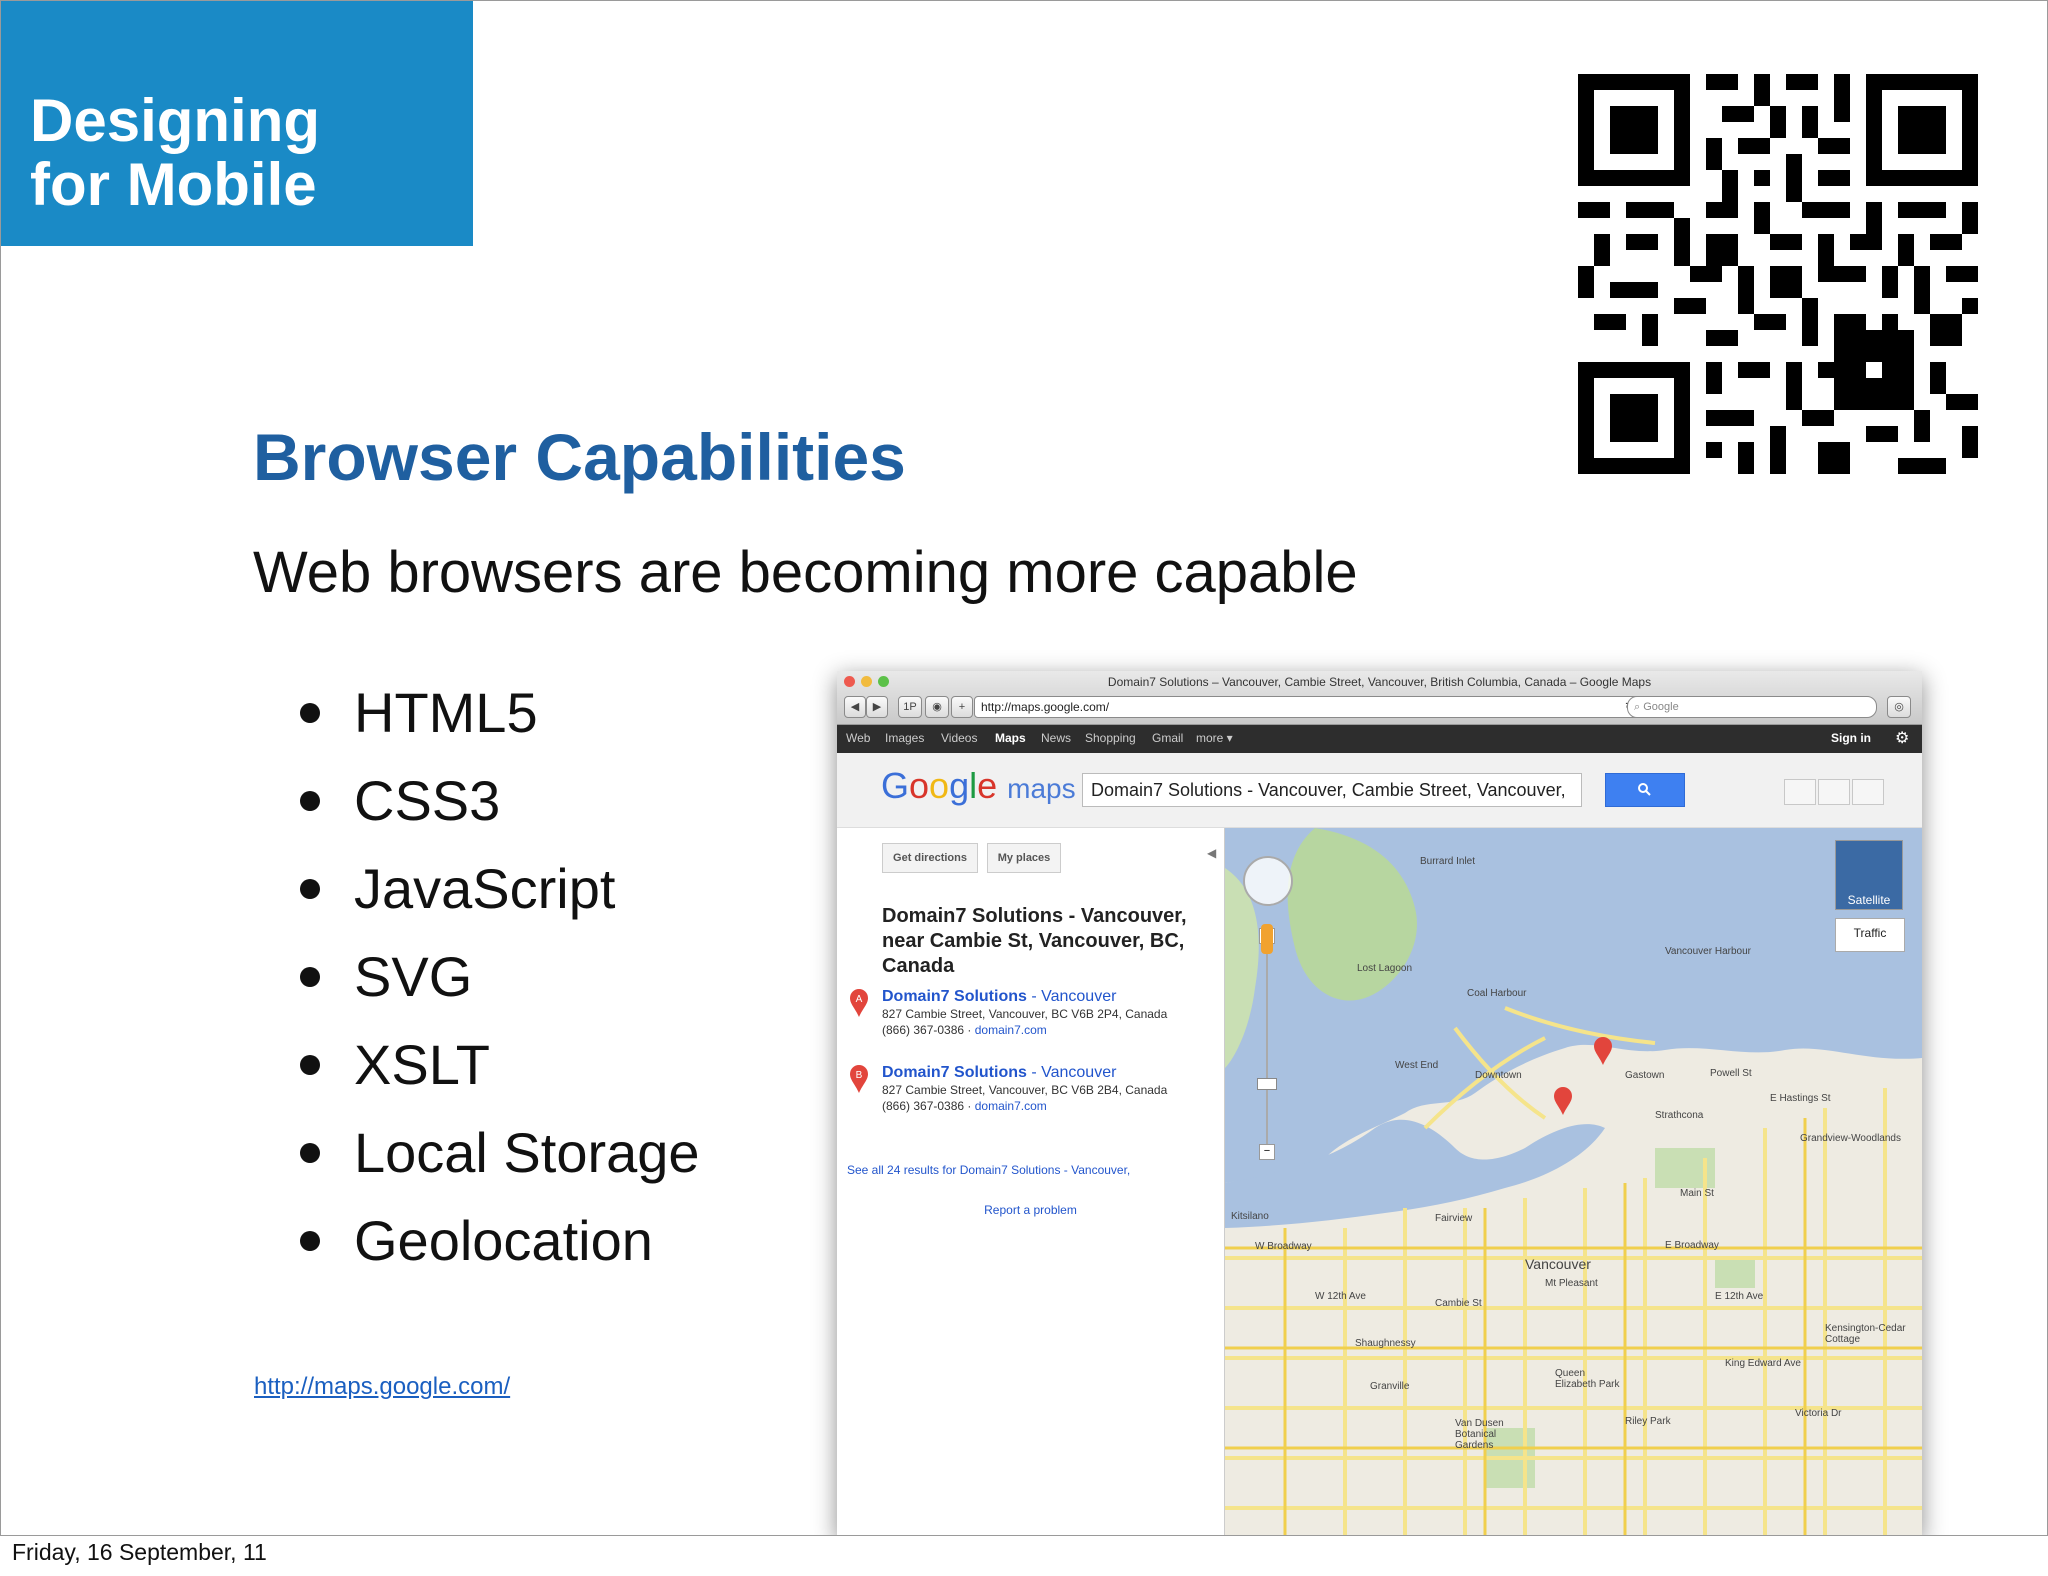 The width and height of the screenshot is (2048, 1576). What do you see at coordinates (910, 707) in the screenshot?
I see `bookmark-button: 1P` at bounding box center [910, 707].